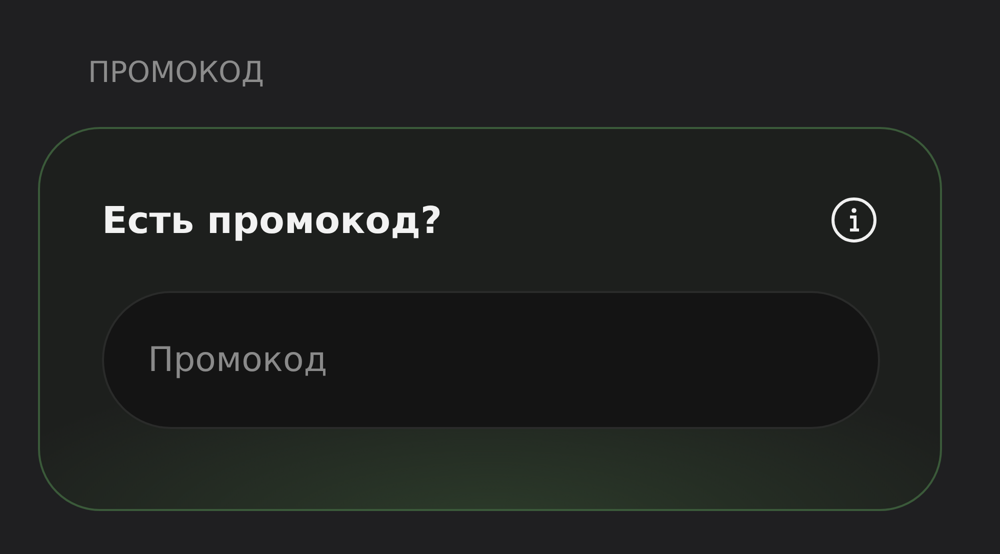 This screenshot has width=1000, height=554. Describe the element at coordinates (854, 220) in the screenshot. I see `info-icon` at that location.